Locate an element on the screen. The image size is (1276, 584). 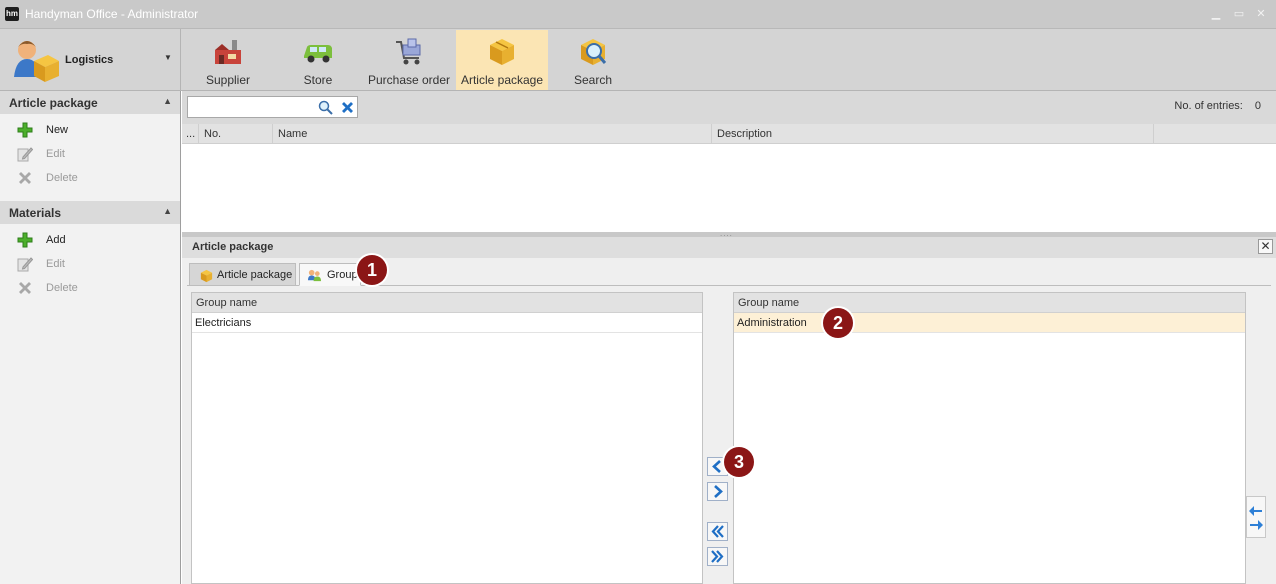
ribbon-label: Purchase order is located at coordinates (409, 80).